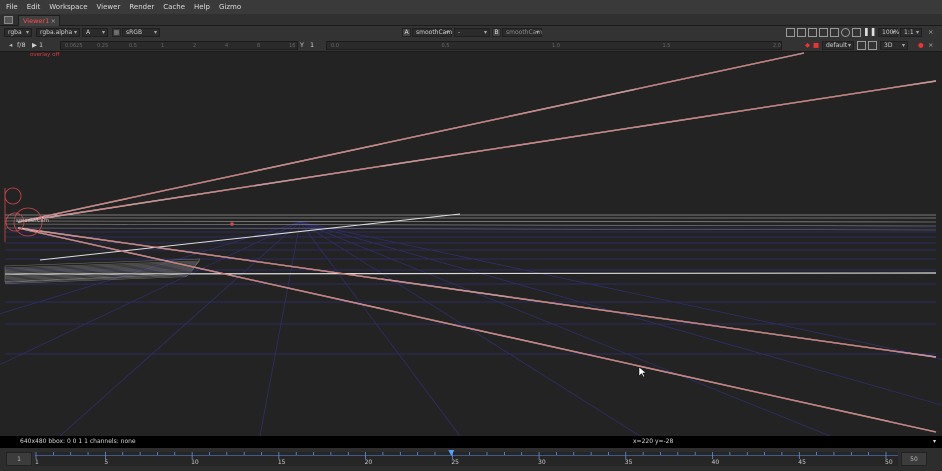 The image size is (942, 471). I want to click on compare-op-dropdown: -, so click(472, 32).